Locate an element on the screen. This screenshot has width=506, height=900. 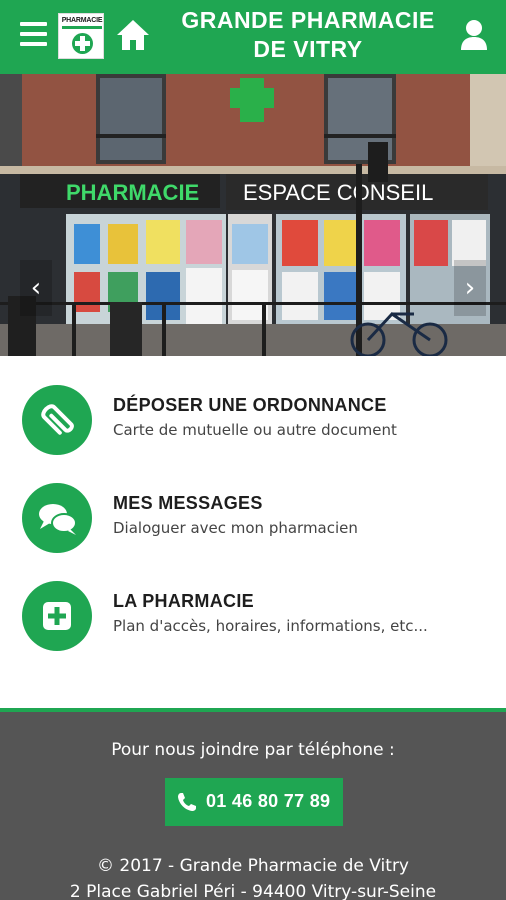
plus-square-icon is located at coordinates (57, 616).